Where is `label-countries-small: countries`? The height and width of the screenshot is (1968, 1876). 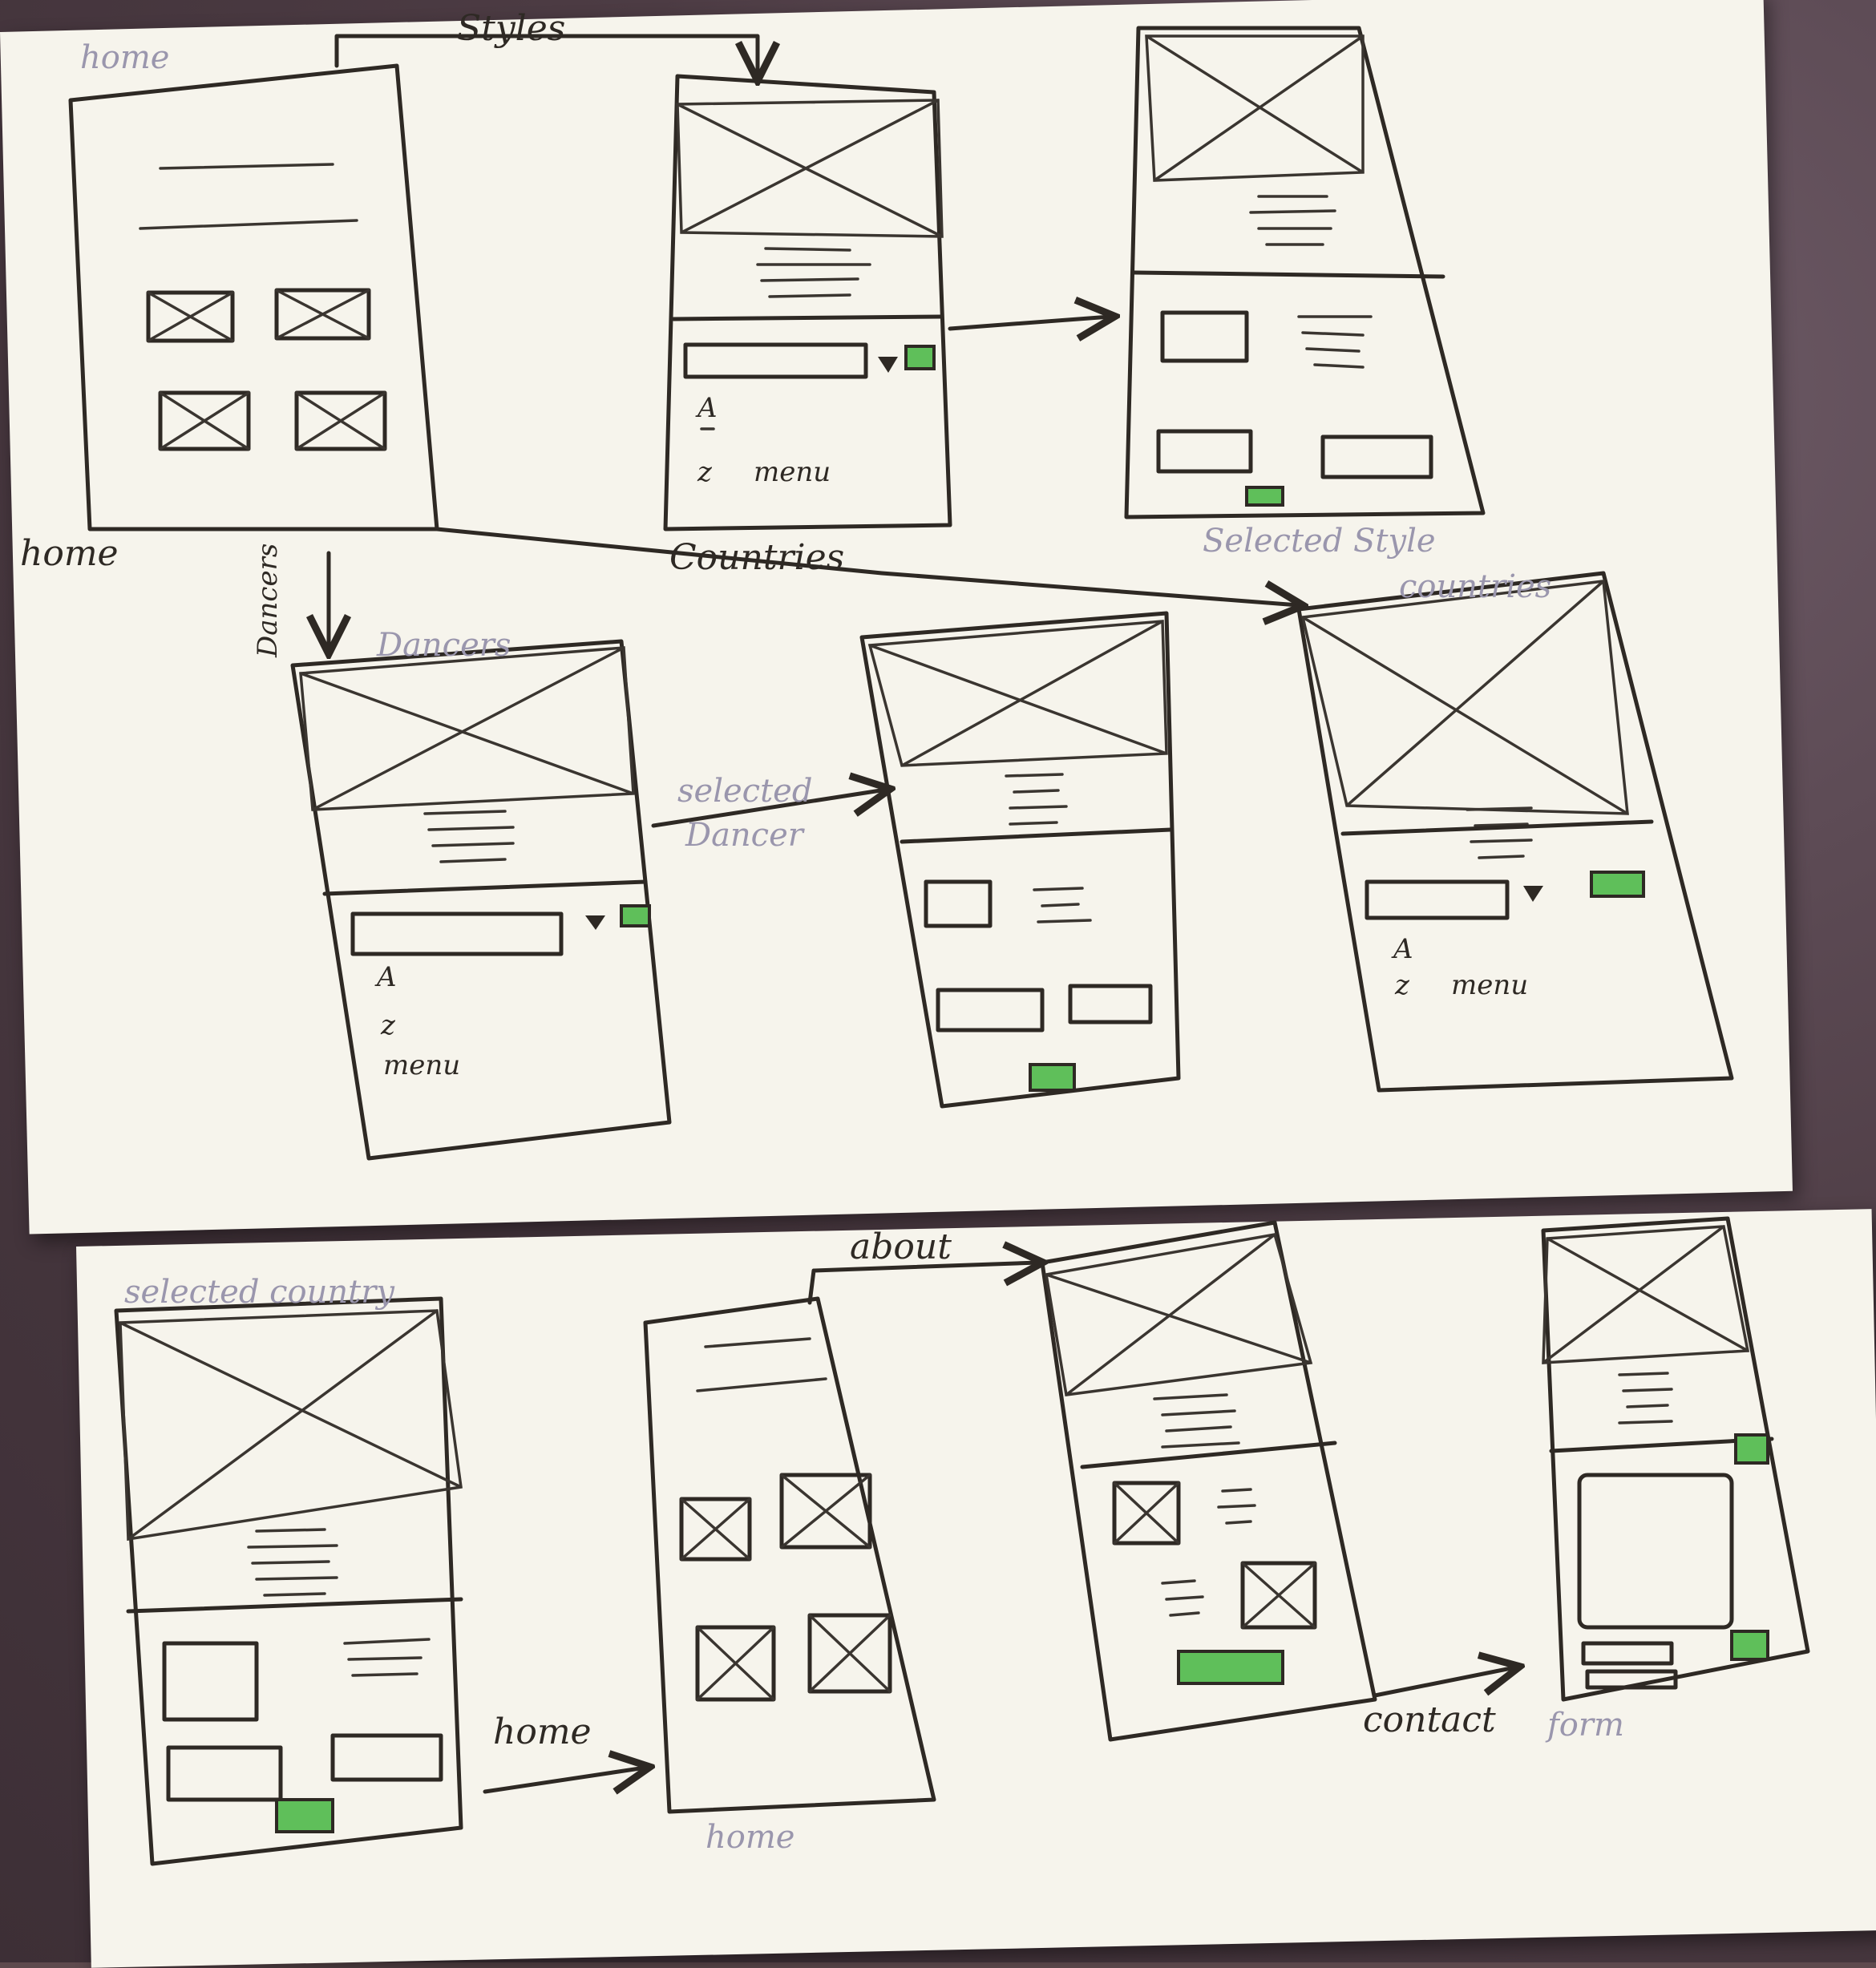 label-countries-small: countries is located at coordinates (1475, 586).